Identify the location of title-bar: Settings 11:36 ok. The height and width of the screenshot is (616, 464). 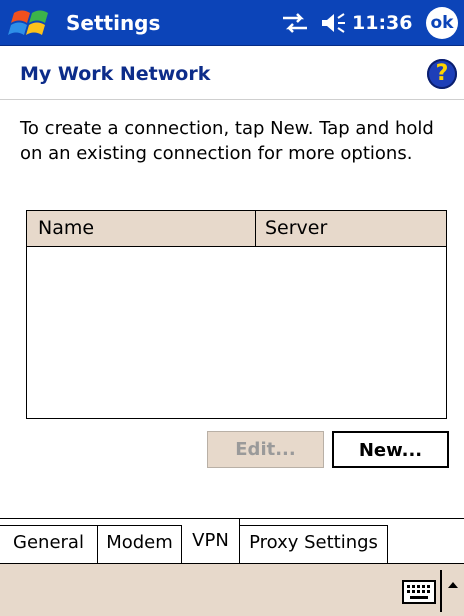
(232, 23).